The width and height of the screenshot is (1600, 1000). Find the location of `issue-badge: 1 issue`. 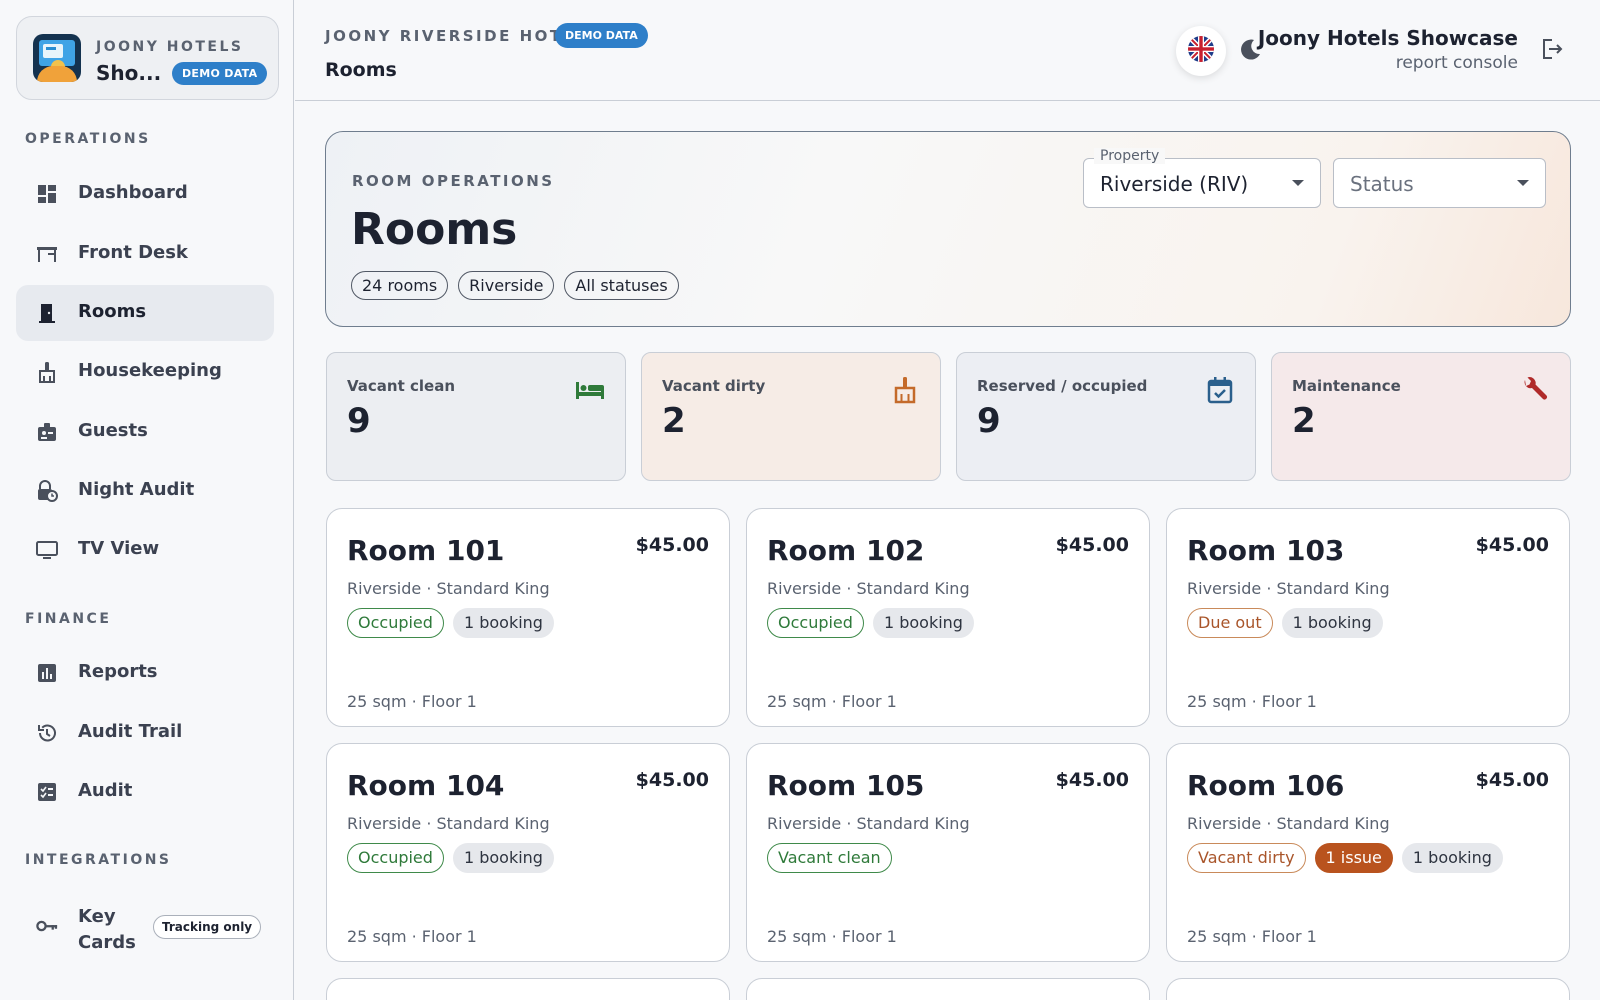

issue-badge: 1 issue is located at coordinates (1353, 858).